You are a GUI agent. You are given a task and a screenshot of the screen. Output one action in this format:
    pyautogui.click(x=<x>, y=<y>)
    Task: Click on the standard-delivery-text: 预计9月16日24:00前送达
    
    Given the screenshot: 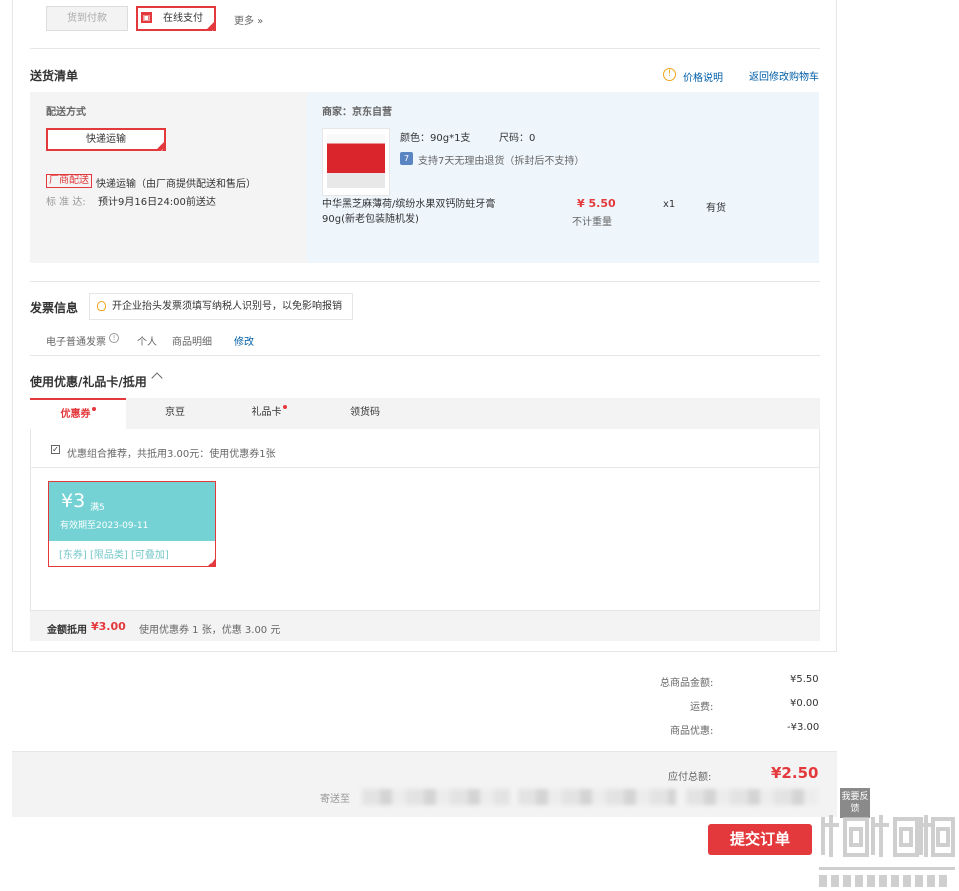 What is the action you would take?
    pyautogui.click(x=157, y=202)
    